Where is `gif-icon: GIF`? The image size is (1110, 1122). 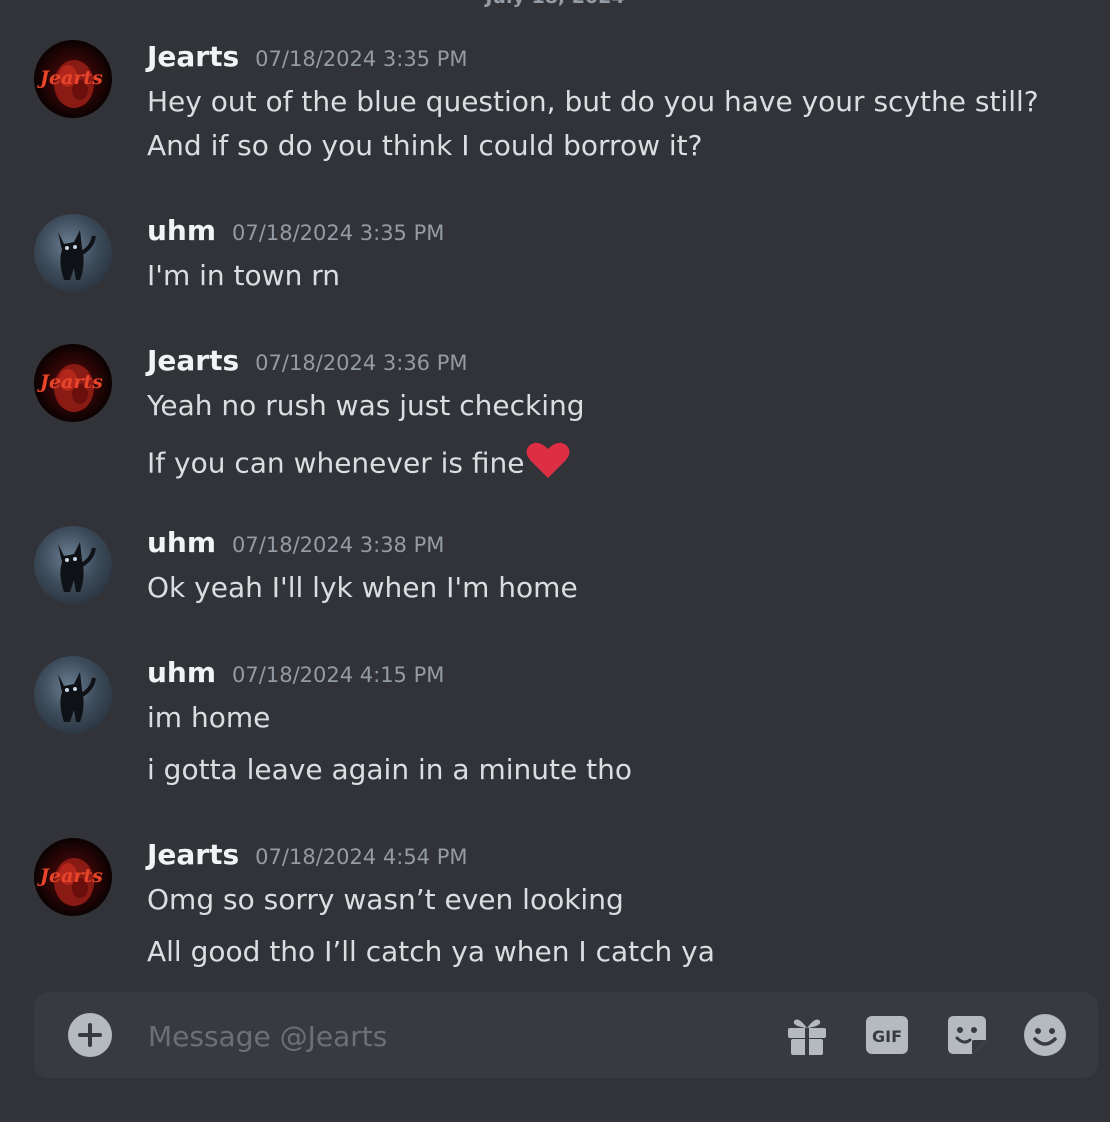
gif-icon: GIF is located at coordinates (887, 1035).